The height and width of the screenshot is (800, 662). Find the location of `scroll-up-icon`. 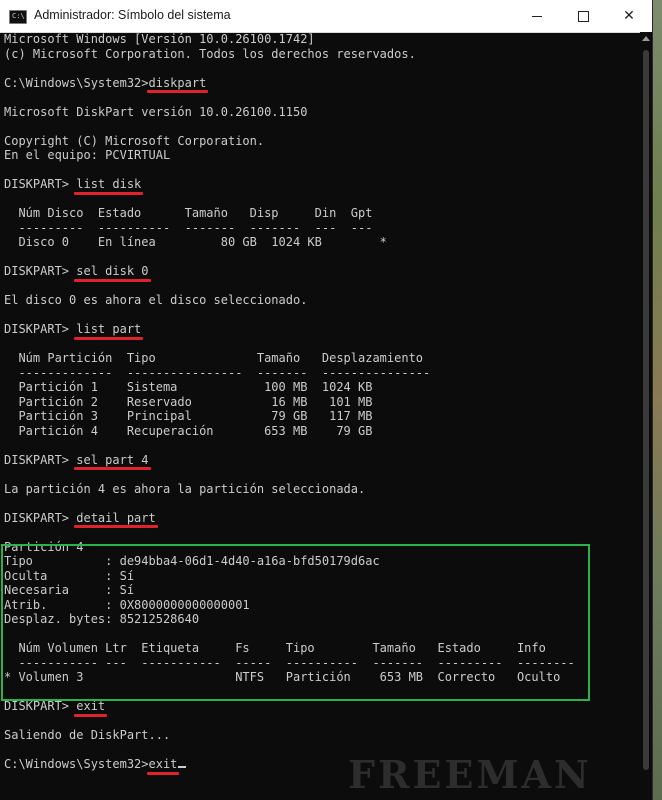

scroll-up-icon is located at coordinates (646, 38).